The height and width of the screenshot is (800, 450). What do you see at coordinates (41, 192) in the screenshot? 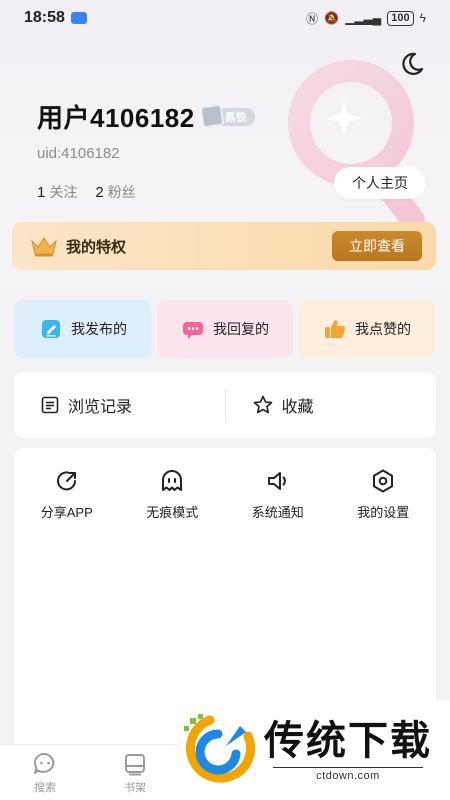
I see `following-count: 1` at bounding box center [41, 192].